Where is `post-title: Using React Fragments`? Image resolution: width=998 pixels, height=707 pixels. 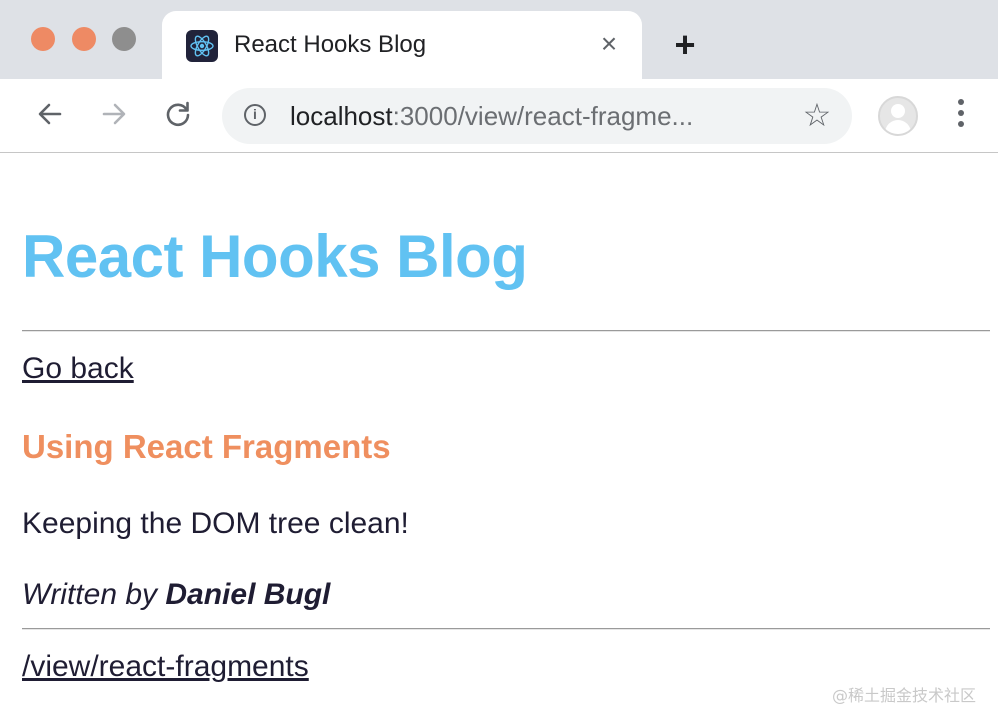 post-title: Using React Fragments is located at coordinates (206, 446).